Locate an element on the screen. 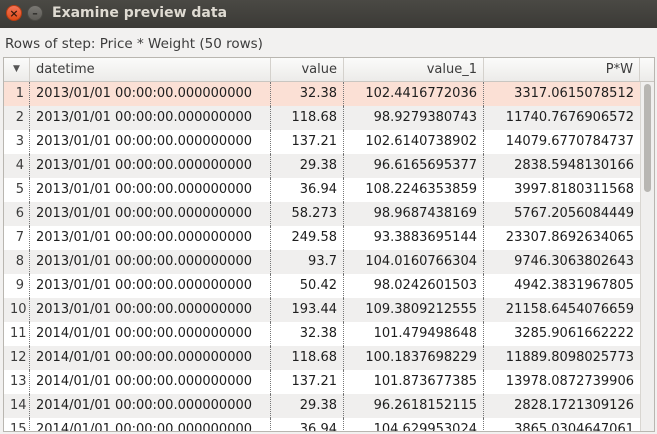  cell-value-1: 98.9279380743 is located at coordinates (414, 118).